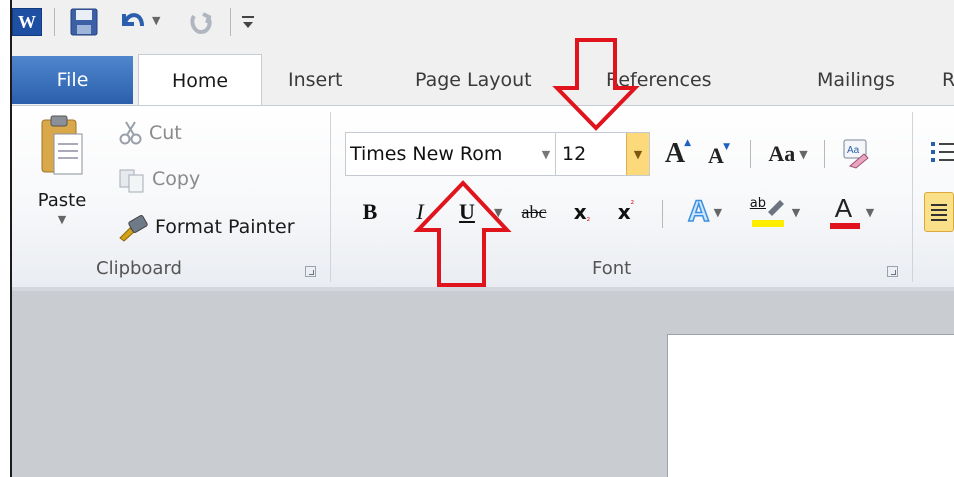 Image resolution: width=954 pixels, height=477 pixels. What do you see at coordinates (62, 219) in the screenshot?
I see `paste-dropdown-icon: ▼` at bounding box center [62, 219].